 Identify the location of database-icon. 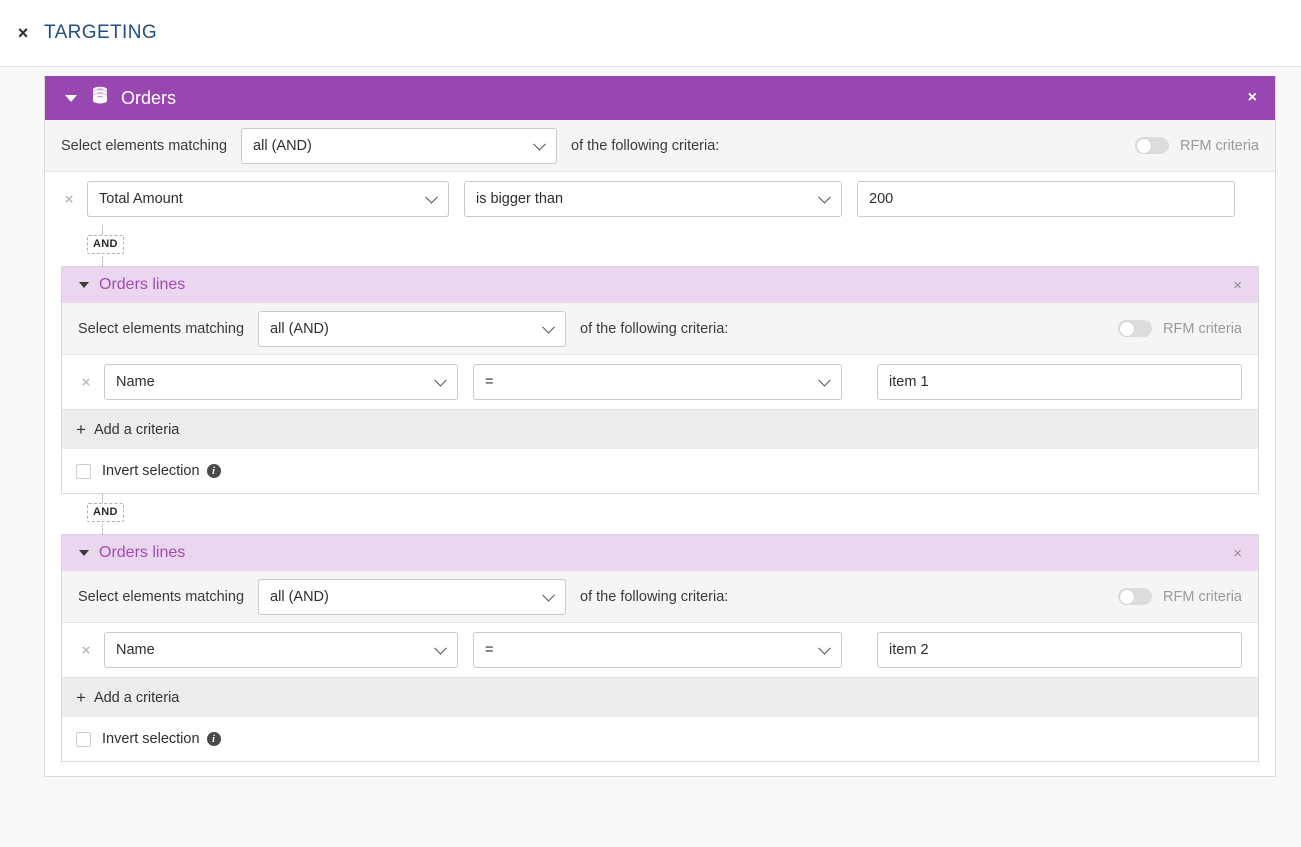
(100, 98).